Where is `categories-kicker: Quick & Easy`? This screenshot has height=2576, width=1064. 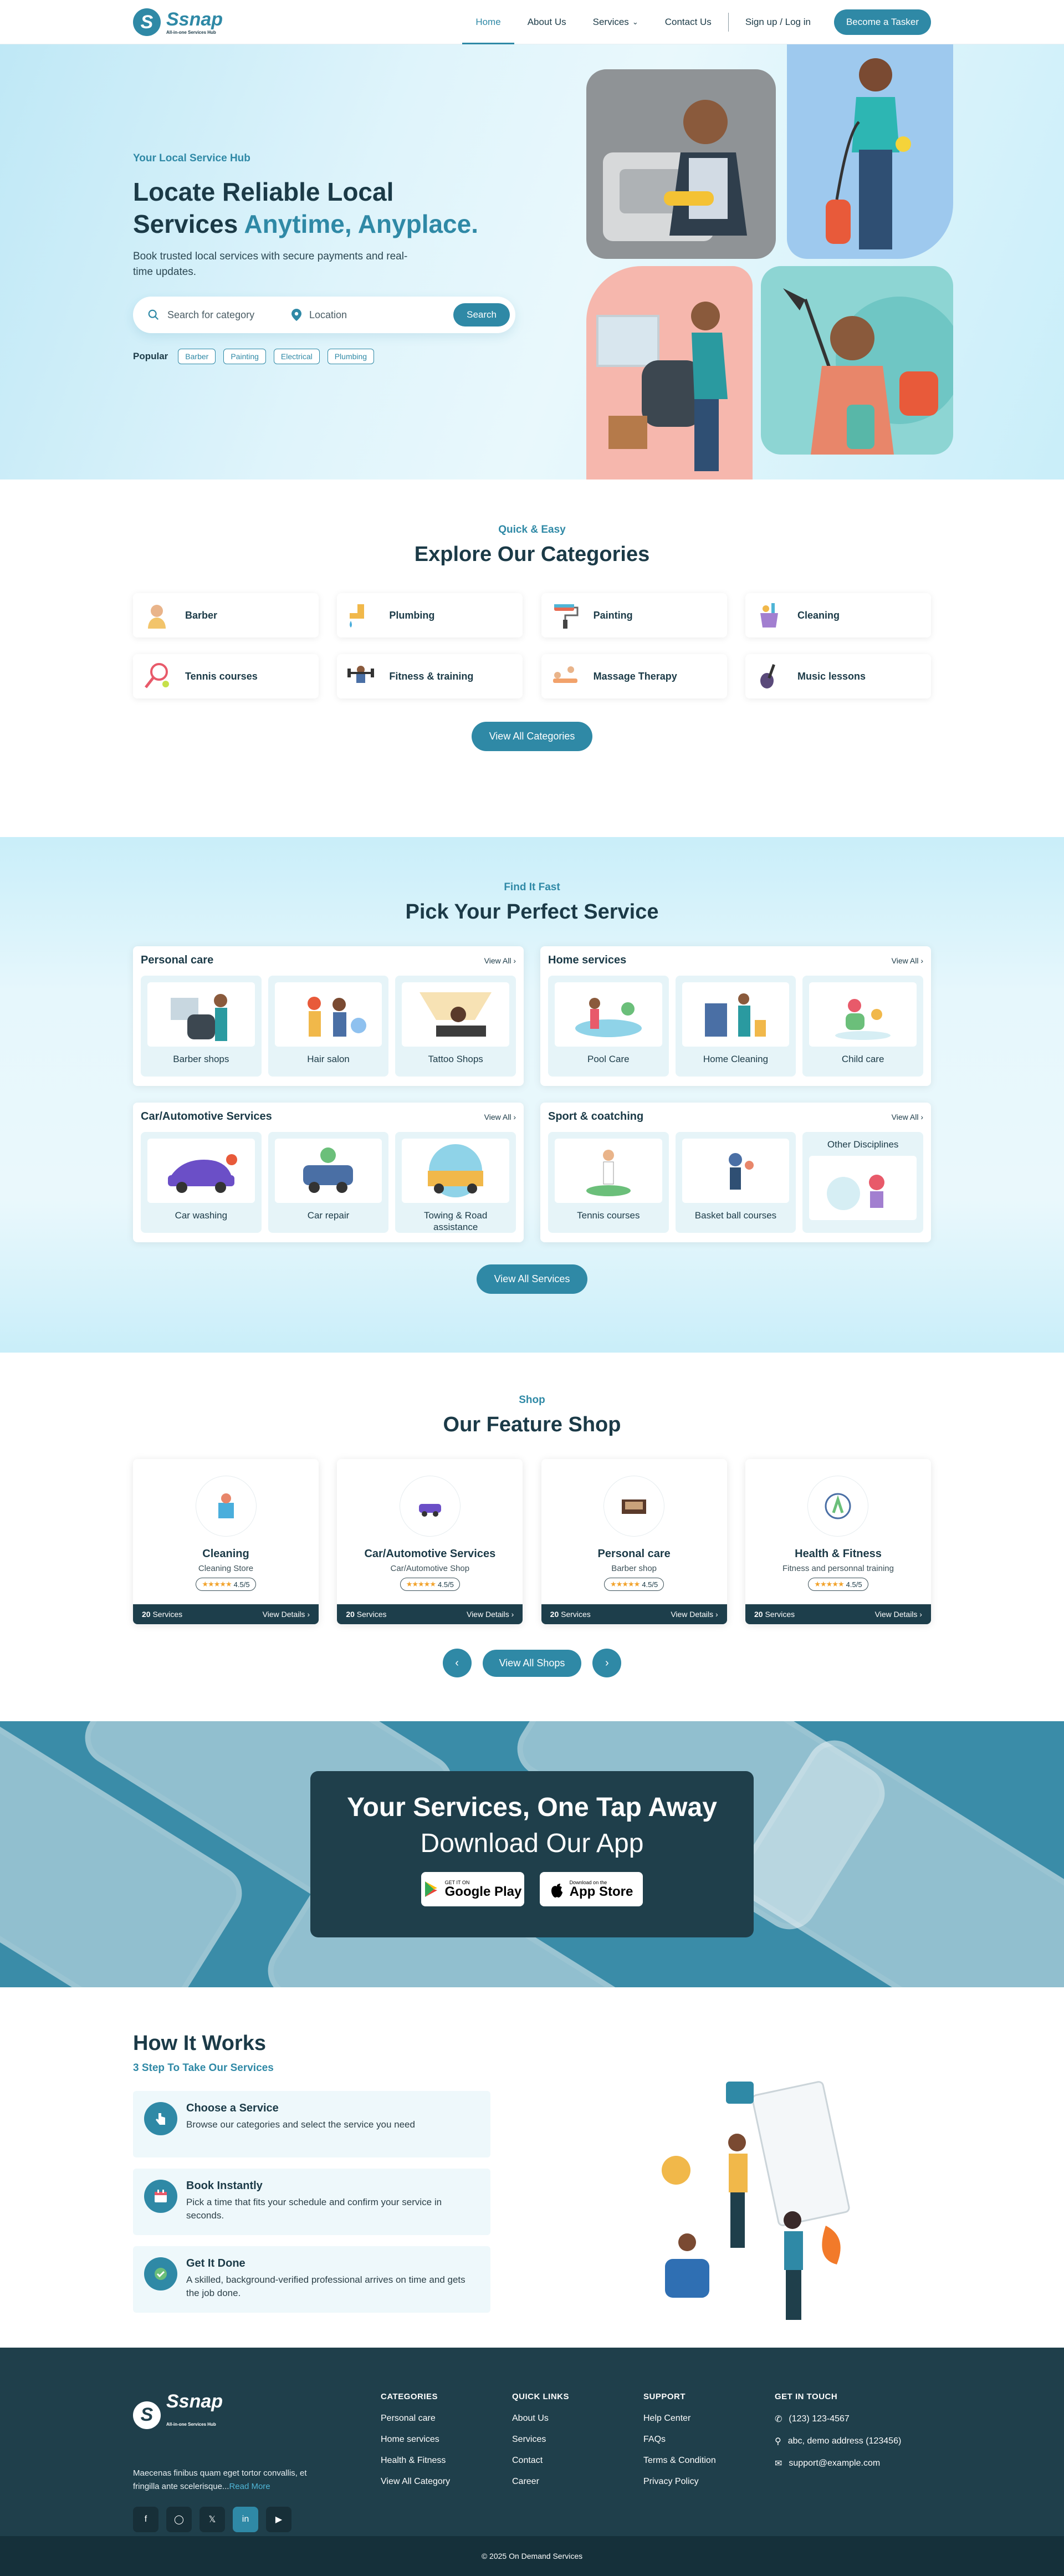 categories-kicker: Quick & Easy is located at coordinates (532, 529).